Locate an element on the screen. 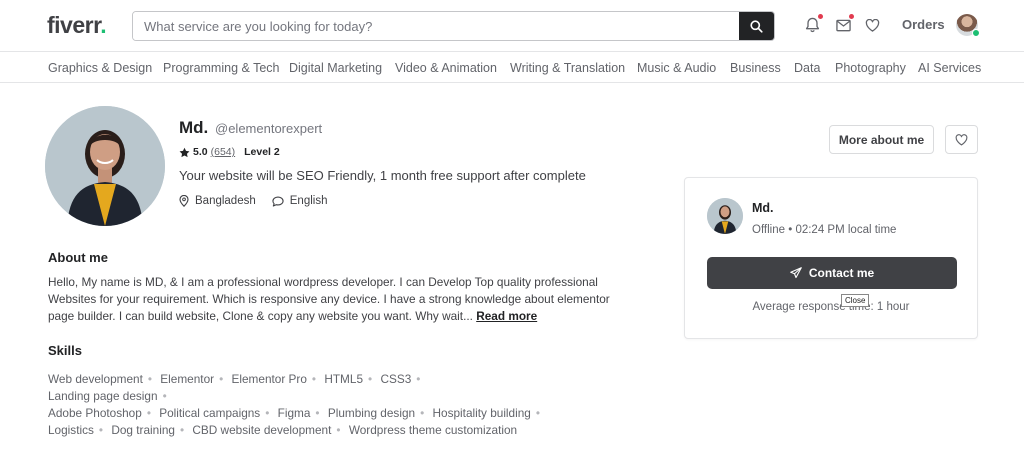  rating-row: 5.0 (654) Level 2 is located at coordinates (229, 152).